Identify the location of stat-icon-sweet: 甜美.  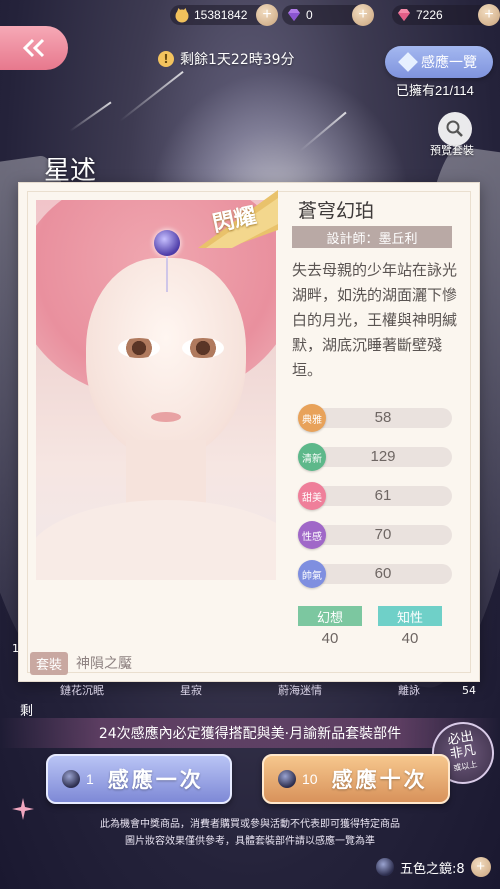
(312, 496).